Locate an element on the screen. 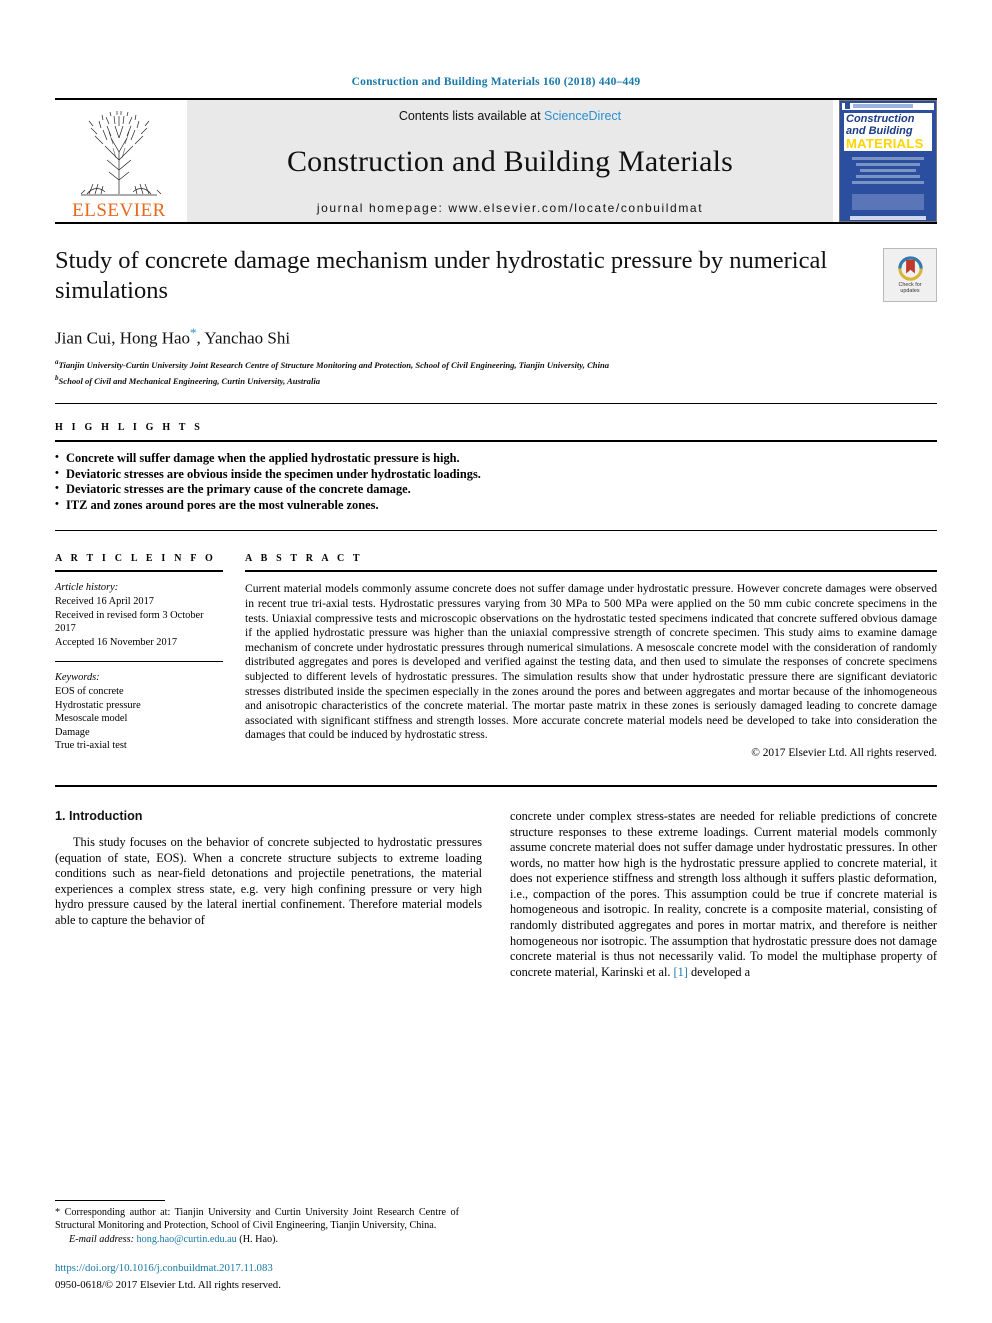  cover-subtitle-bars is located at coordinates (888, 170).